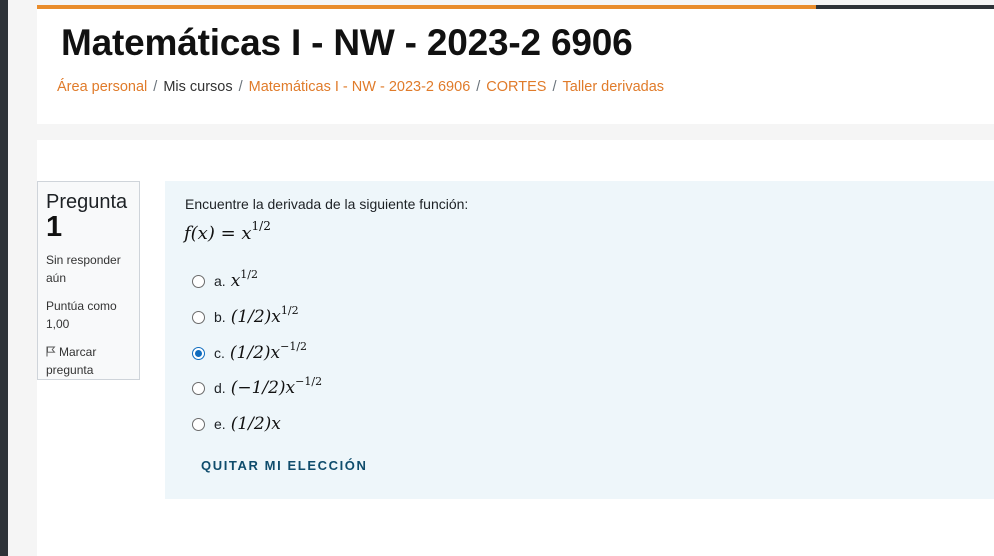 Image resolution: width=994 pixels, height=556 pixels. What do you see at coordinates (289, 310) in the screenshot?
I see `option-exp-b: 1/2` at bounding box center [289, 310].